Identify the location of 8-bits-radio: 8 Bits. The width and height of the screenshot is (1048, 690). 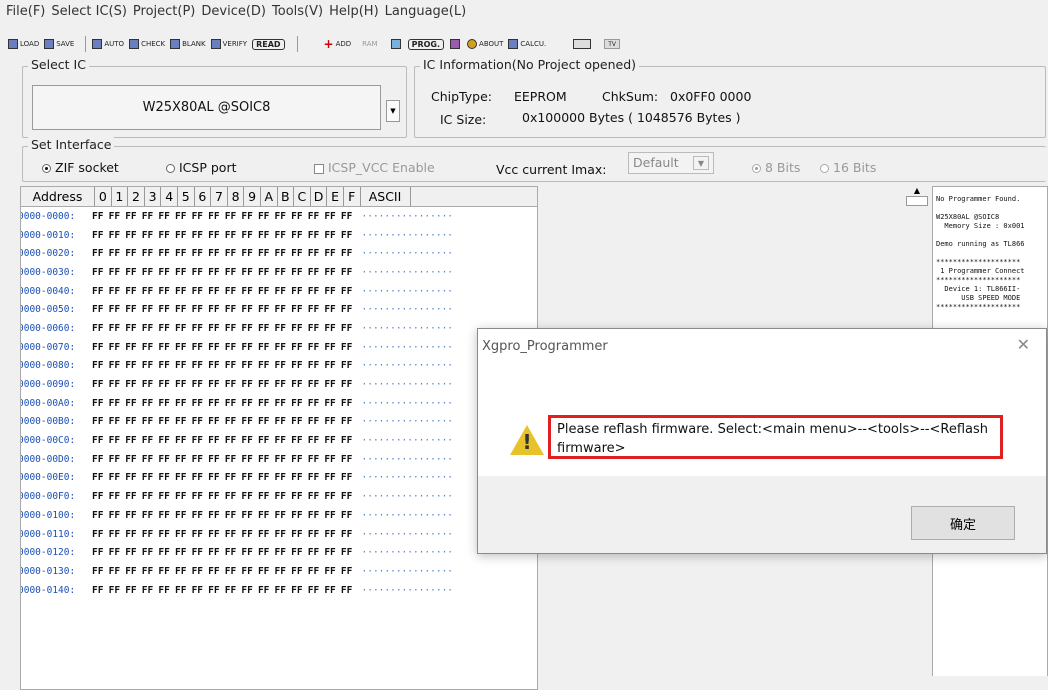
(776, 167).